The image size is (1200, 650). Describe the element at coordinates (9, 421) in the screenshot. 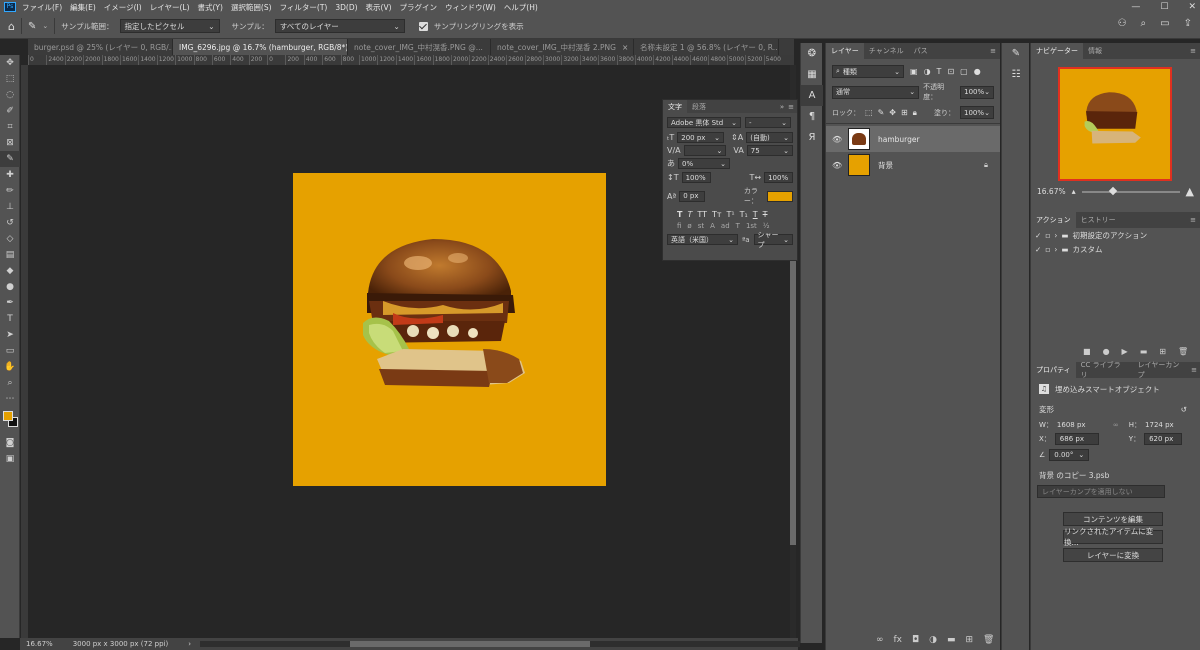

I see `color-swatches` at that location.